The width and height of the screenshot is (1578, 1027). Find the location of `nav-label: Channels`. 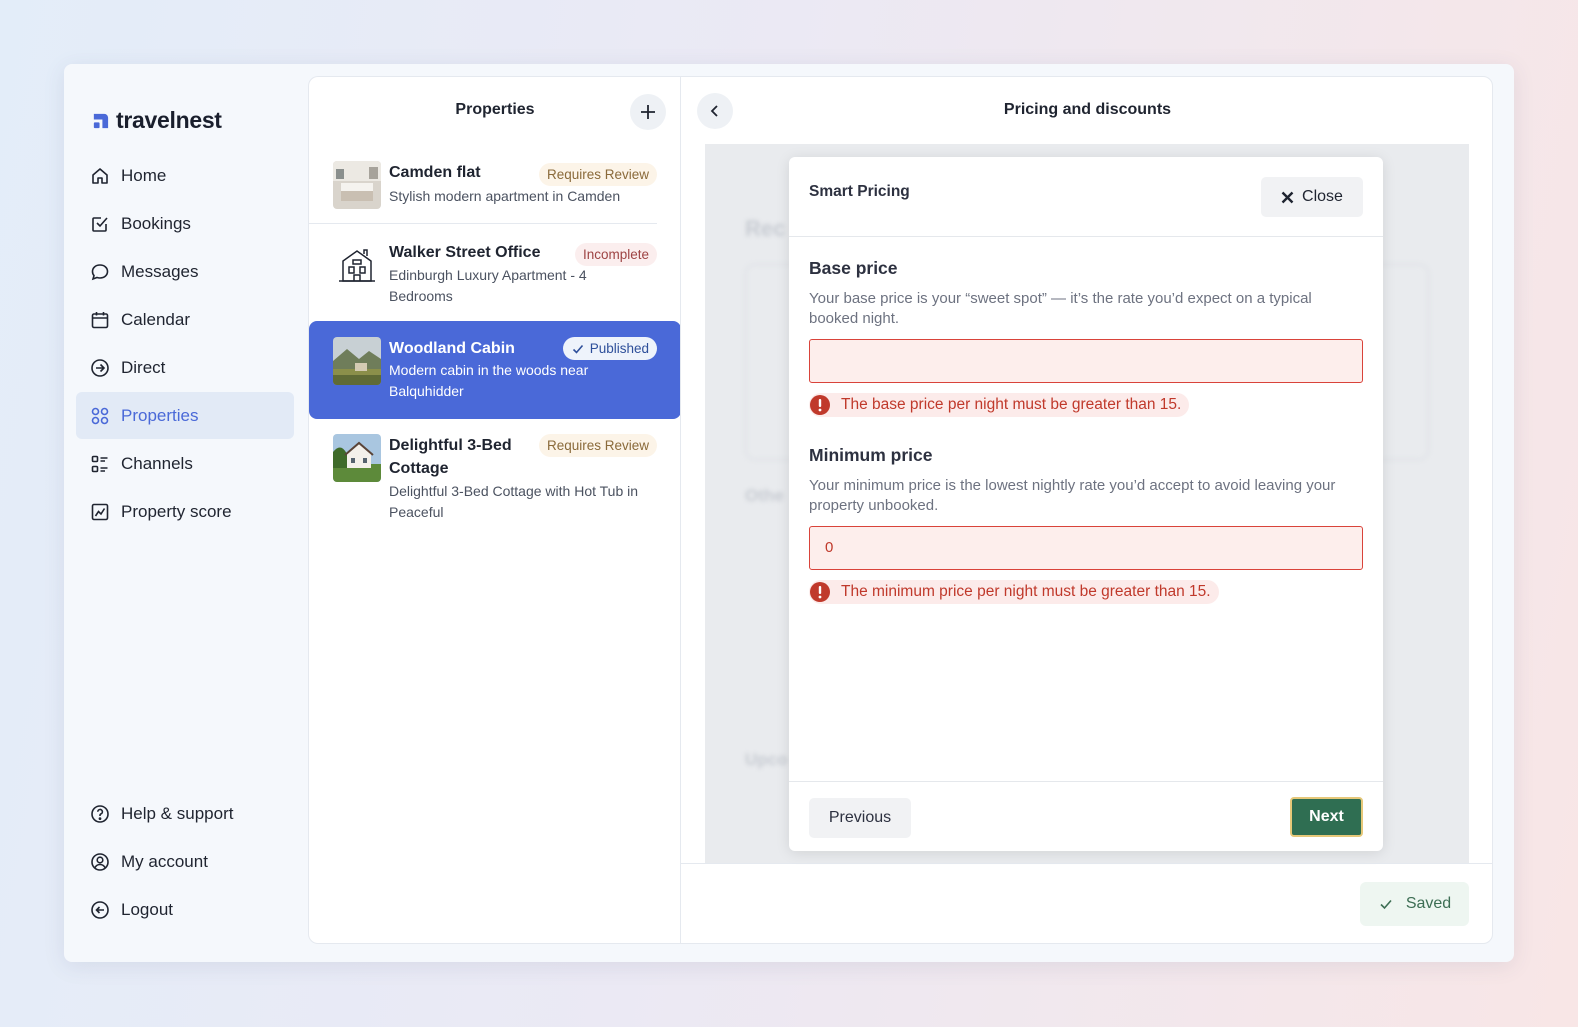

nav-label: Channels is located at coordinates (157, 463).